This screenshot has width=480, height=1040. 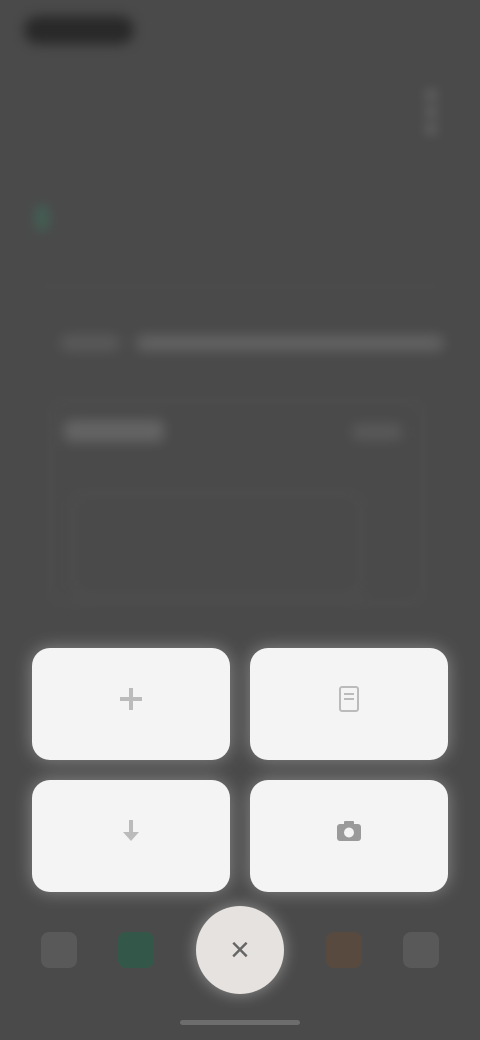 I want to click on status-pill, so click(x=79, y=30).